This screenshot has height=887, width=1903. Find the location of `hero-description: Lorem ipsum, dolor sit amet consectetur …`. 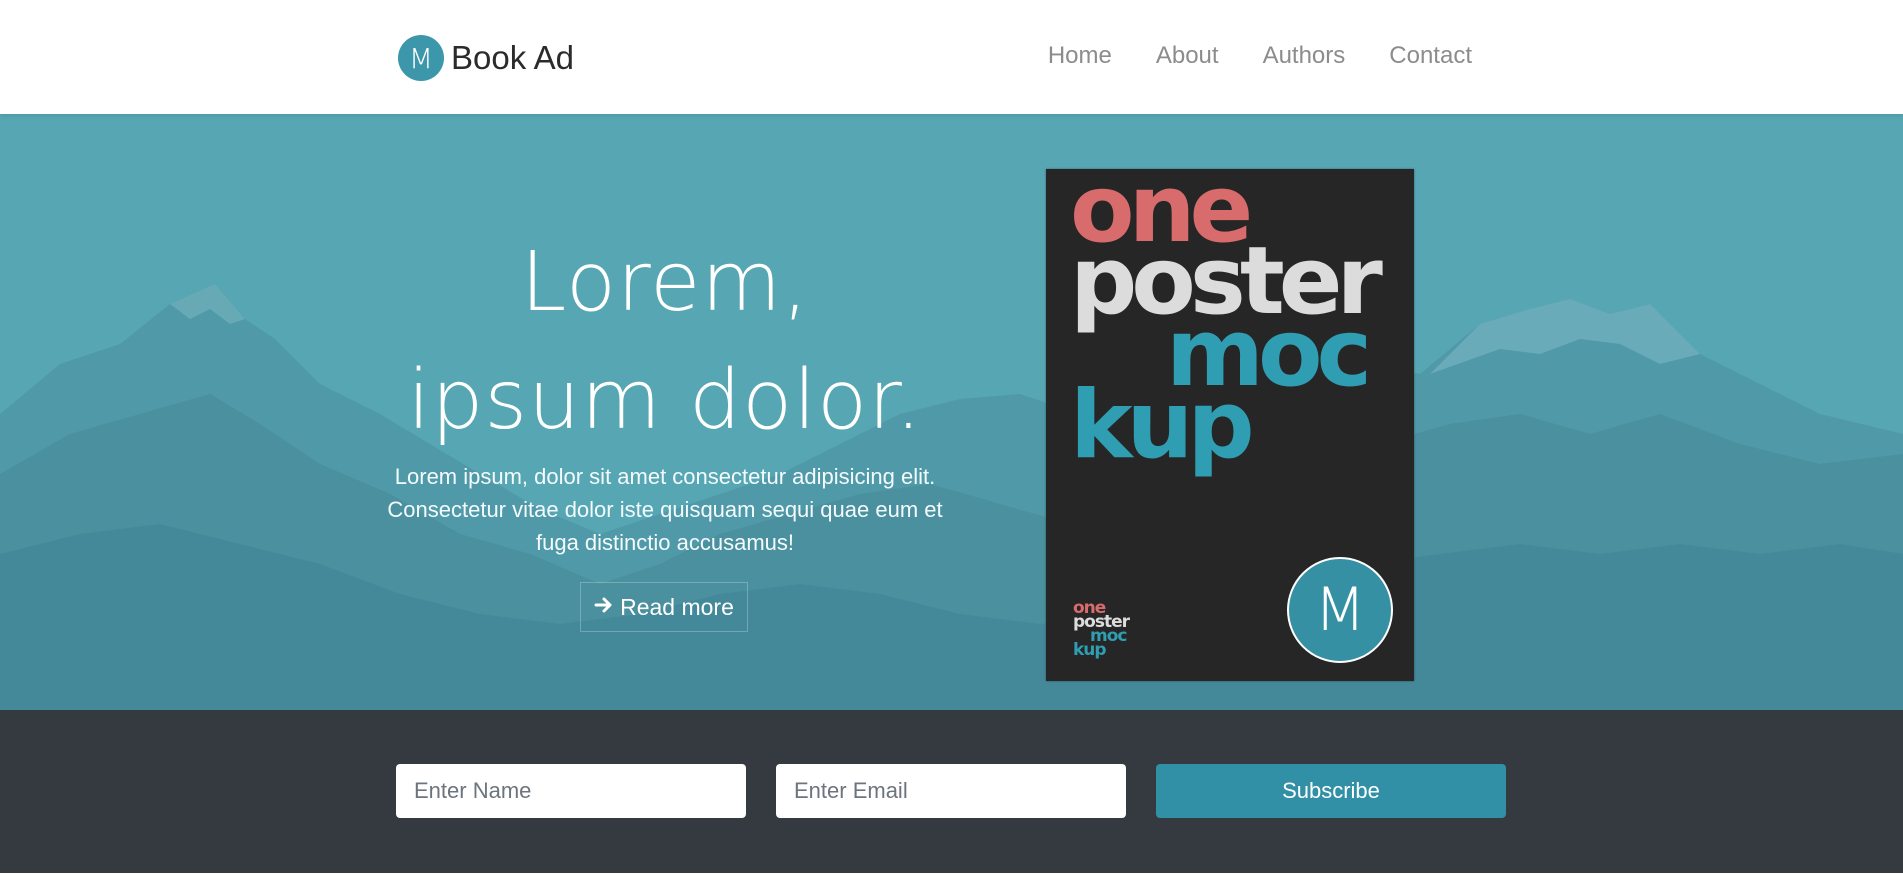

hero-description: Lorem ipsum, dolor sit amet consectetur … is located at coordinates (665, 509).